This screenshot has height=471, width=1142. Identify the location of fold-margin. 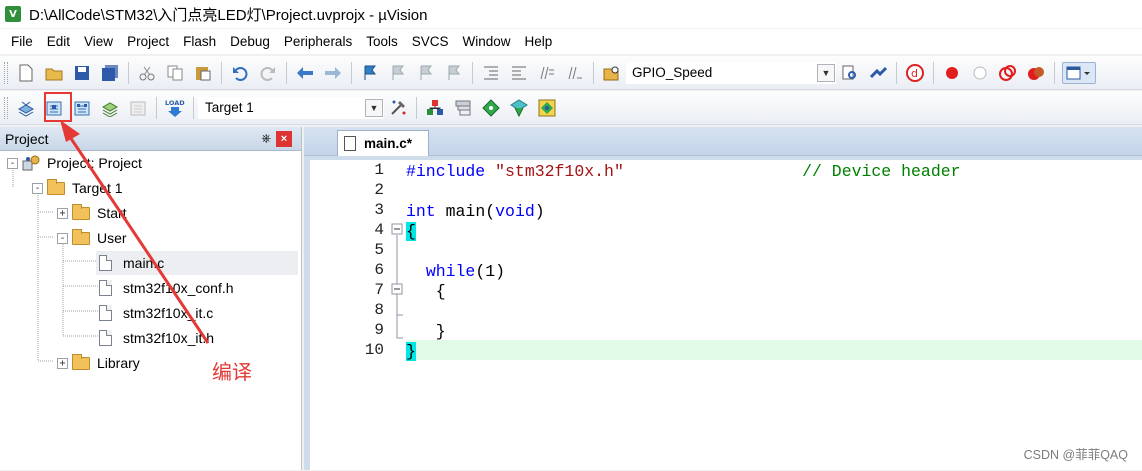
(397, 281).